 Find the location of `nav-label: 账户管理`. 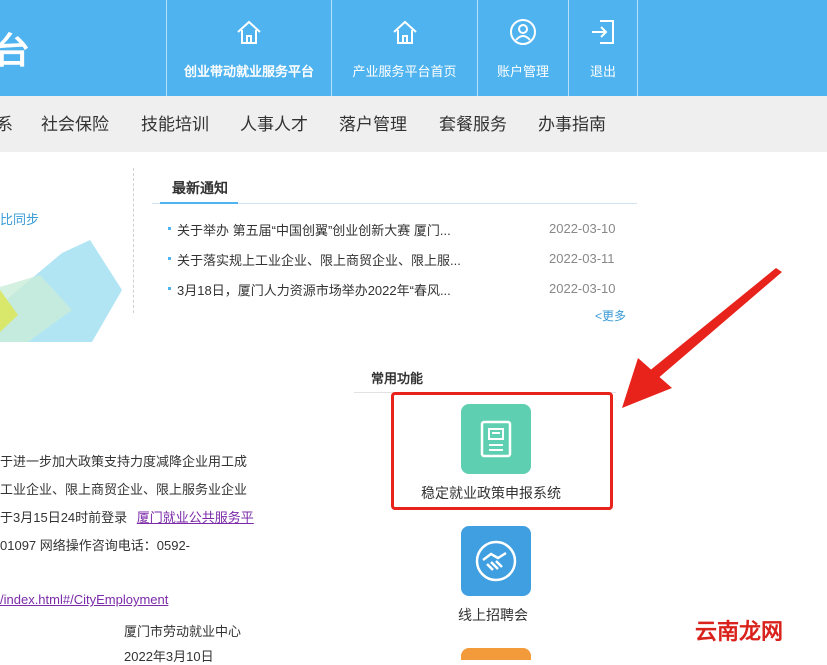

nav-label: 账户管理 is located at coordinates (522, 71).